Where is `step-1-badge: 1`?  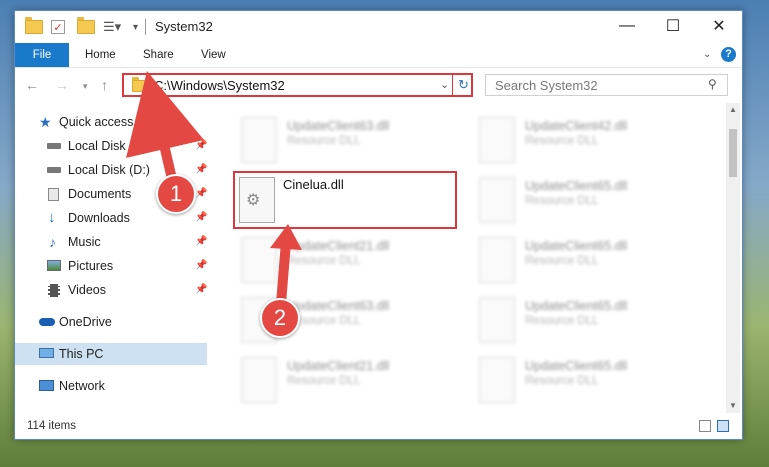
step-1-badge: 1 is located at coordinates (176, 194).